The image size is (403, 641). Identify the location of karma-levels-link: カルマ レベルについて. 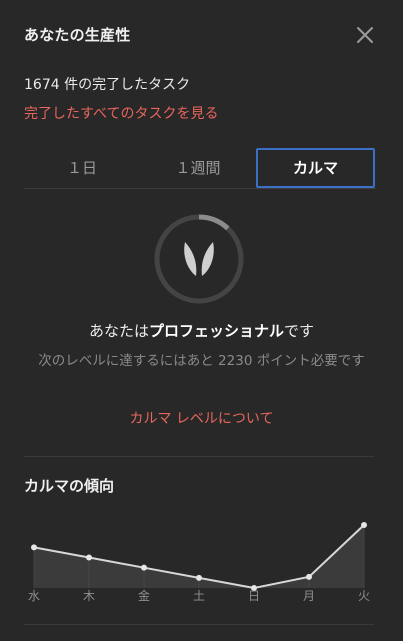
(201, 418).